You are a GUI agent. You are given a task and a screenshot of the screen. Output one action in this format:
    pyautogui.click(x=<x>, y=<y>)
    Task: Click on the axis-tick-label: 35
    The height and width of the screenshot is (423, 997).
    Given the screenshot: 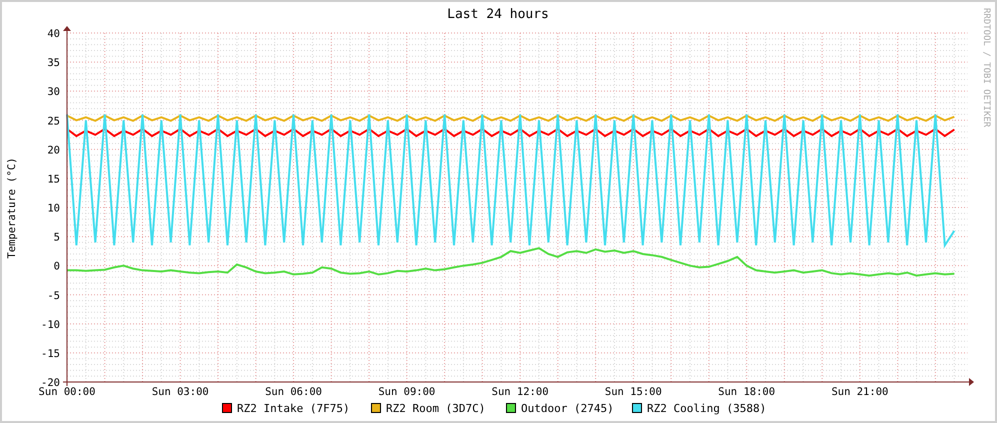 What is the action you would take?
    pyautogui.click(x=53, y=63)
    